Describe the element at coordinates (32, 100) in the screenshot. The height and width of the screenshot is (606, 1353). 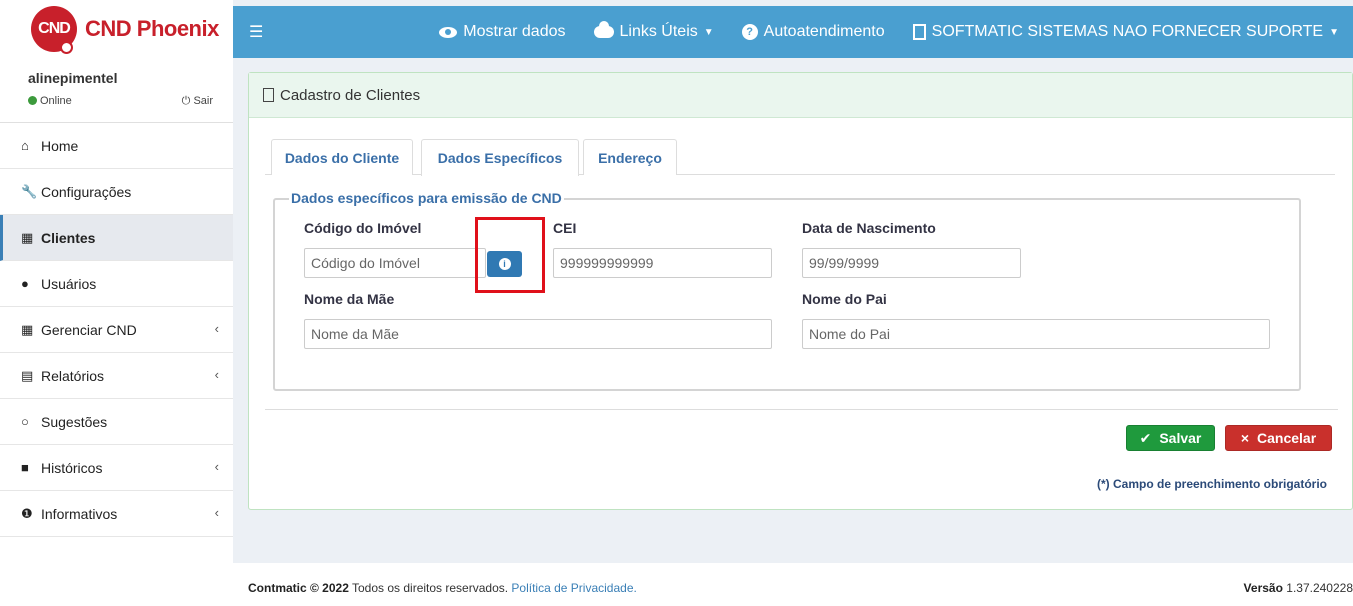
I see `online-dot-icon` at that location.